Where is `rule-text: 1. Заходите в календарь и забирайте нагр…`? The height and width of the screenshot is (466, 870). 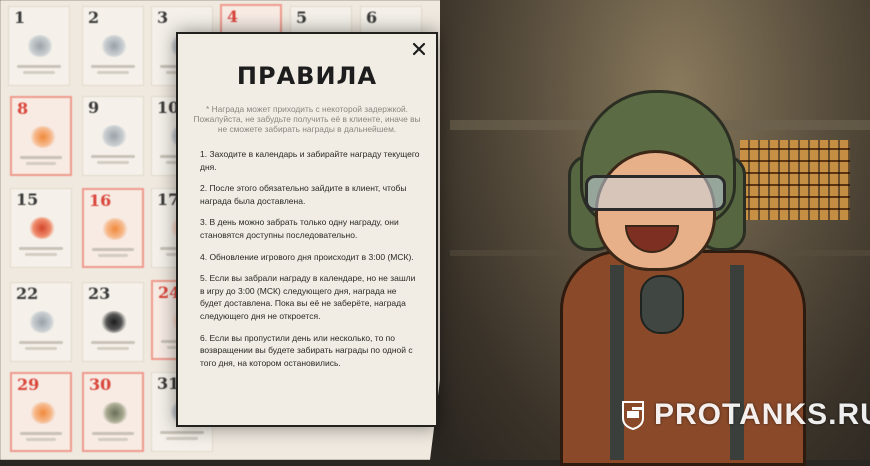 rule-text: 1. Заходите в календарь и забирайте нагр… is located at coordinates (310, 160).